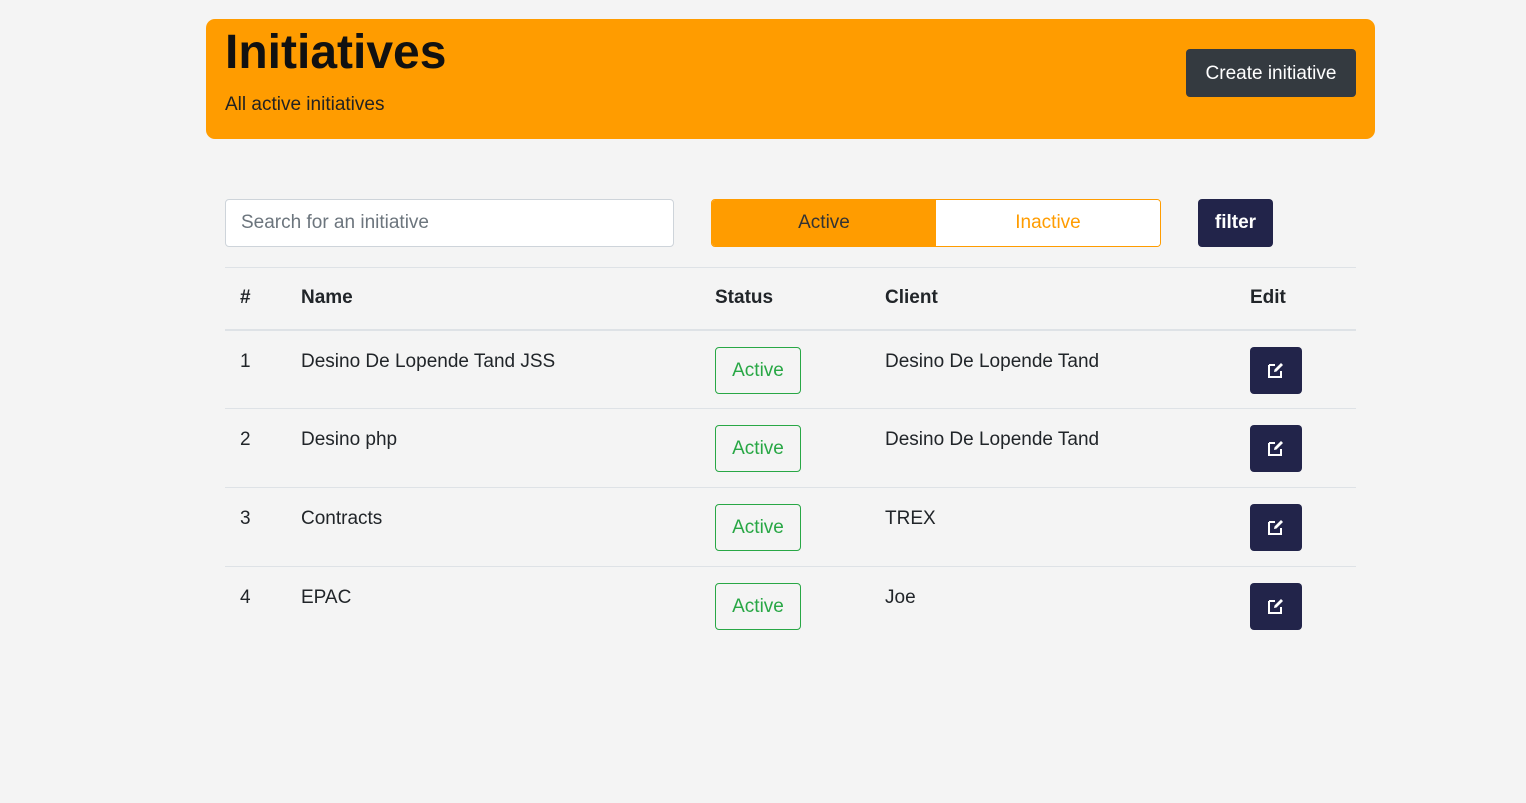  What do you see at coordinates (1268, 298) in the screenshot?
I see `column-header-edit: Edit` at bounding box center [1268, 298].